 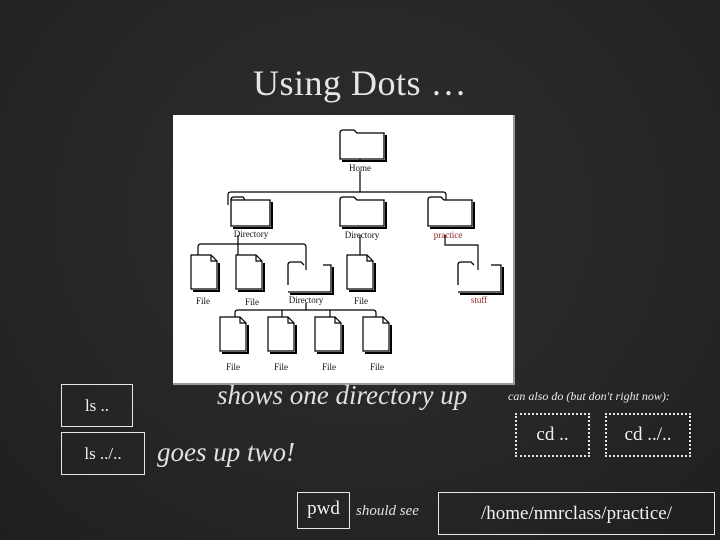 I want to click on node-home-label: Home, so click(x=360, y=168).